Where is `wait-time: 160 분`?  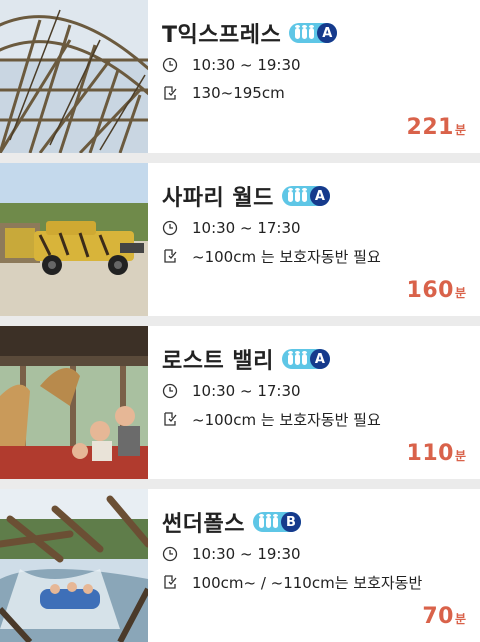 wait-time: 160 분 is located at coordinates (436, 290).